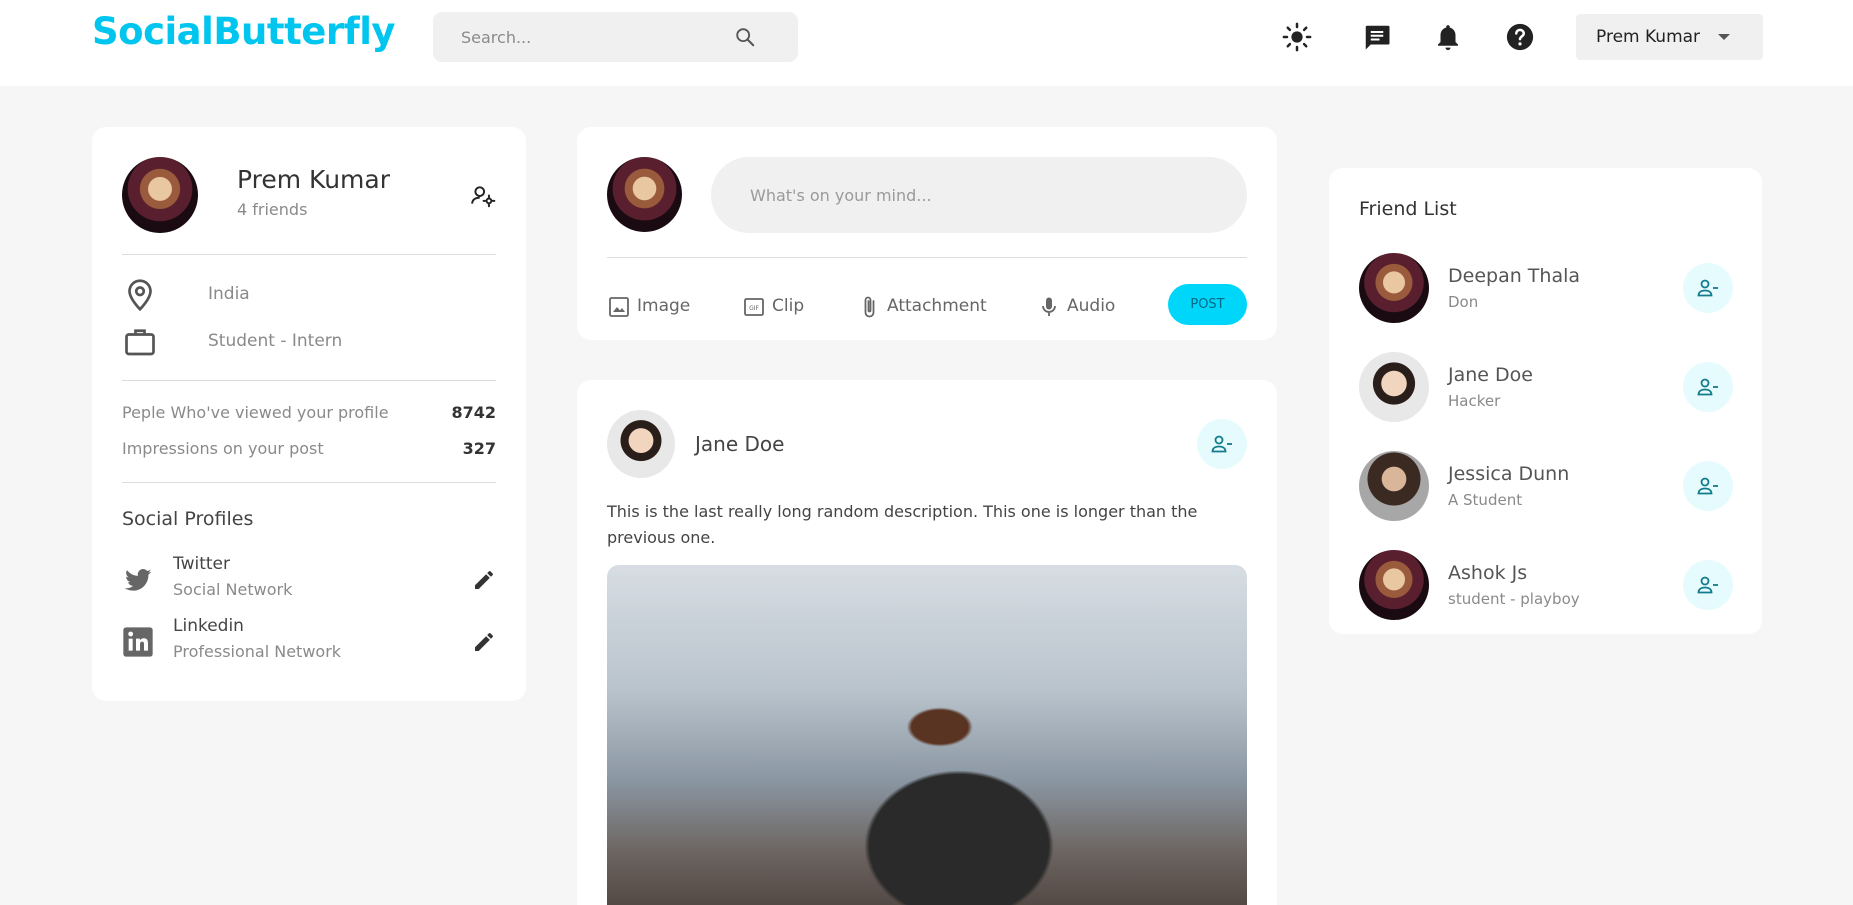  I want to click on manage-account-icon, so click(483, 196).